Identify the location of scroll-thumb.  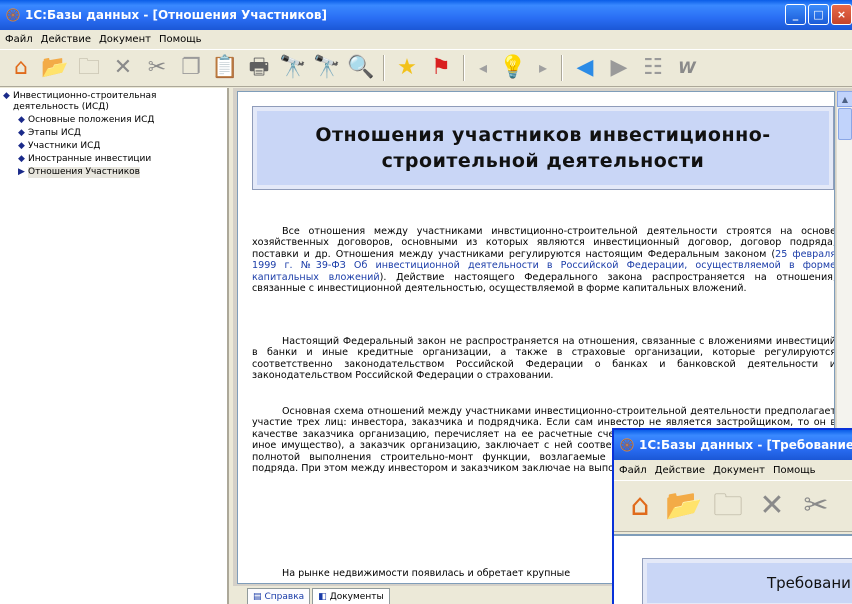
(845, 124).